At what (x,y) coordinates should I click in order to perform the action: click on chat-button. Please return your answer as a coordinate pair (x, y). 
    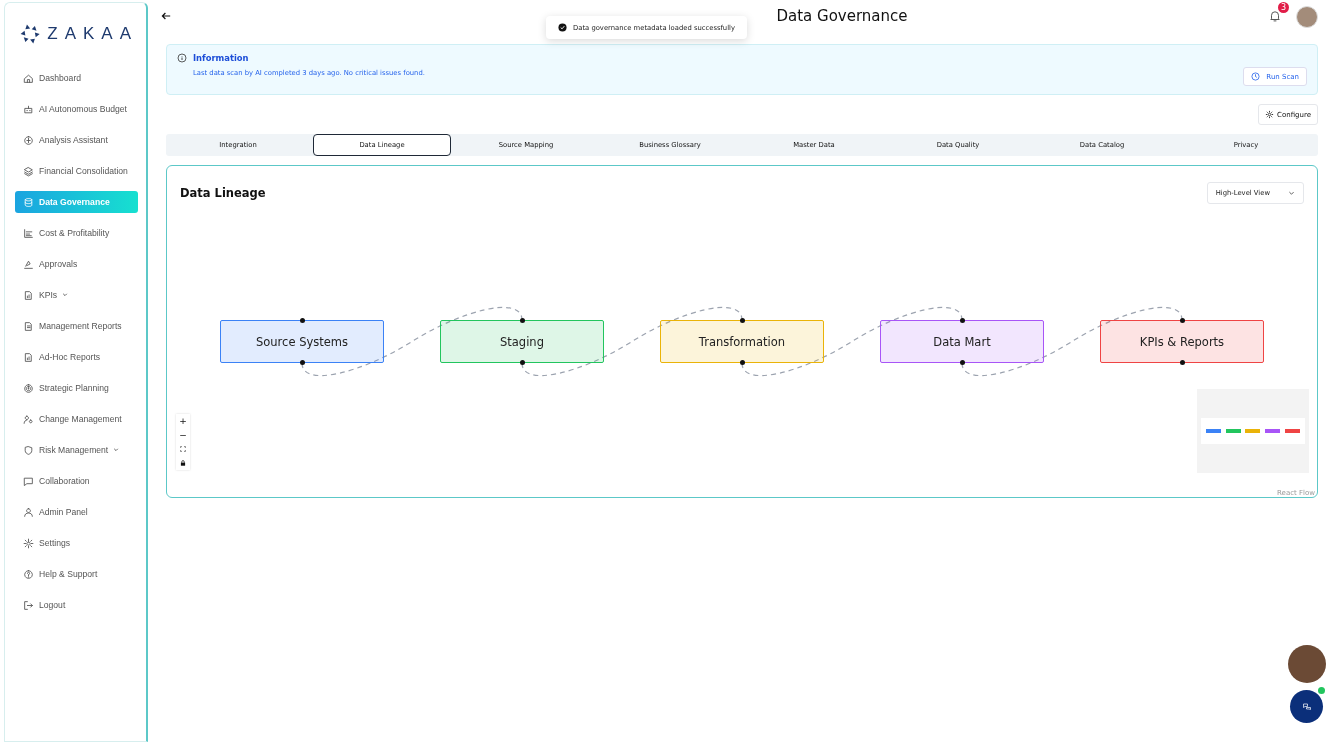
    Looking at the image, I should click on (1306, 706).